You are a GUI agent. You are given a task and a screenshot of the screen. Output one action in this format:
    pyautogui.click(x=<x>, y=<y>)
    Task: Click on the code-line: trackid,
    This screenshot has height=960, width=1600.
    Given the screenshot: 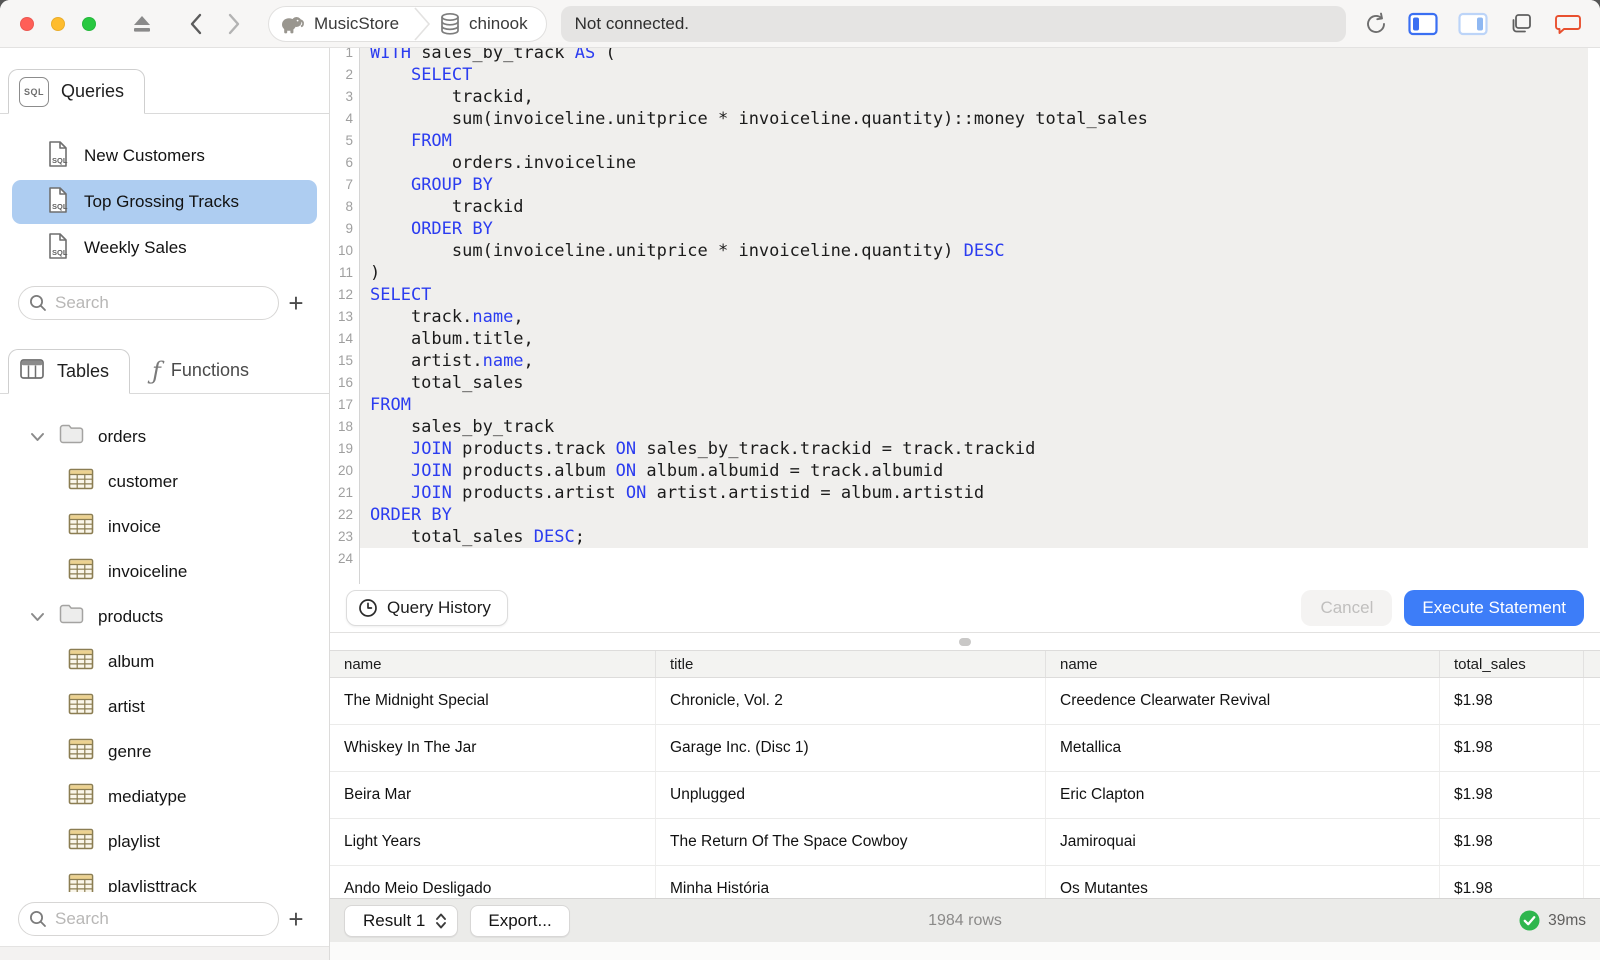 What is the action you would take?
    pyautogui.click(x=974, y=97)
    